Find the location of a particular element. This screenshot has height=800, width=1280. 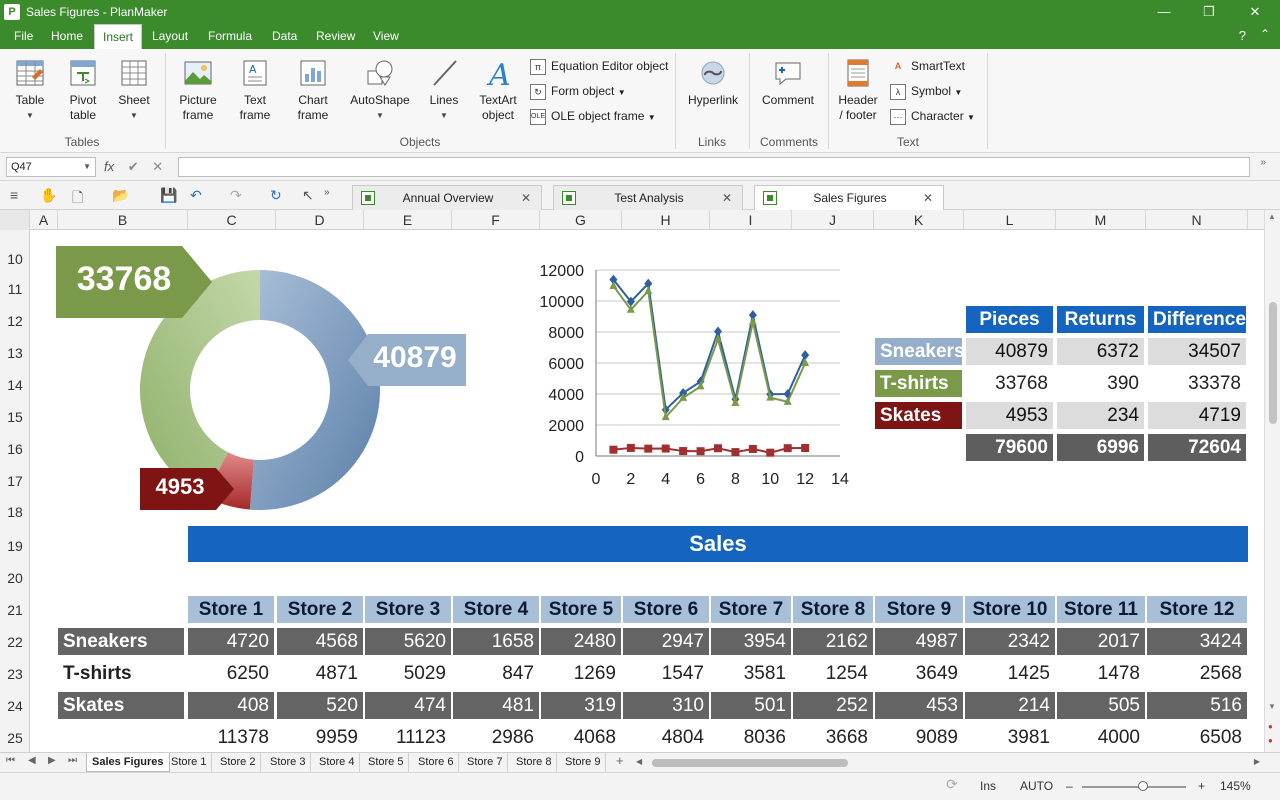

redo-icon: ↷ is located at coordinates (236, 195).